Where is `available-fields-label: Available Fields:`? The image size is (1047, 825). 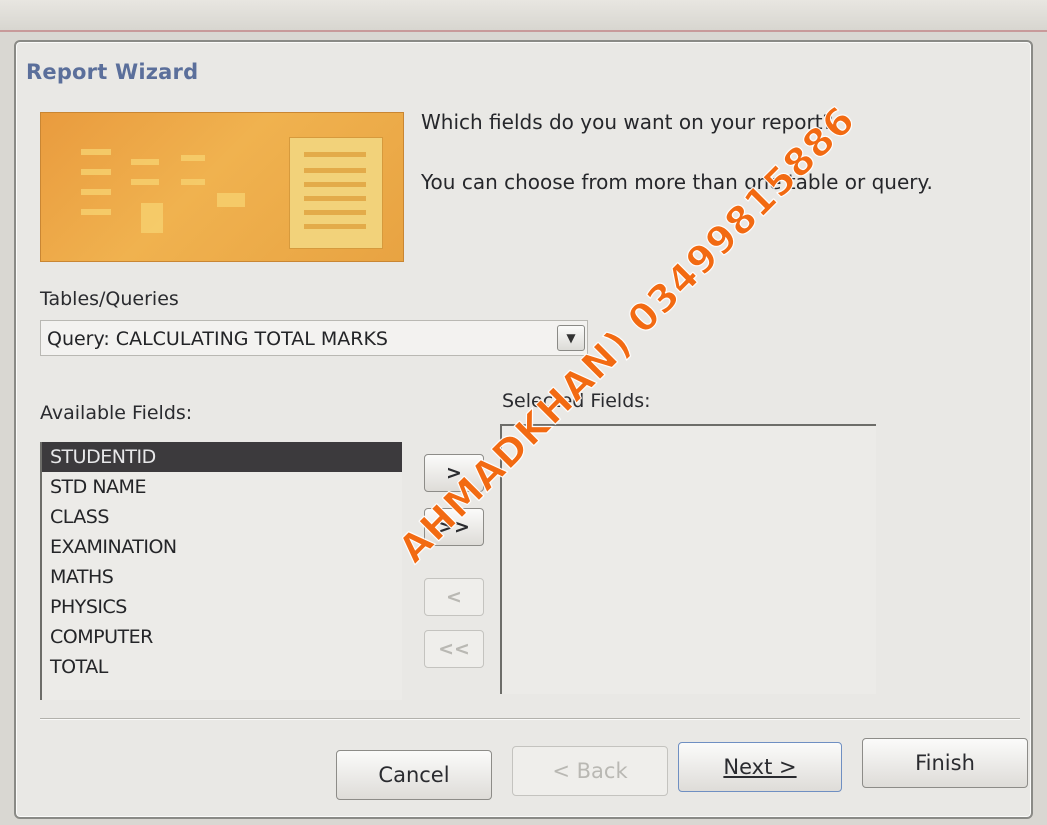
available-fields-label: Available Fields: is located at coordinates (116, 413).